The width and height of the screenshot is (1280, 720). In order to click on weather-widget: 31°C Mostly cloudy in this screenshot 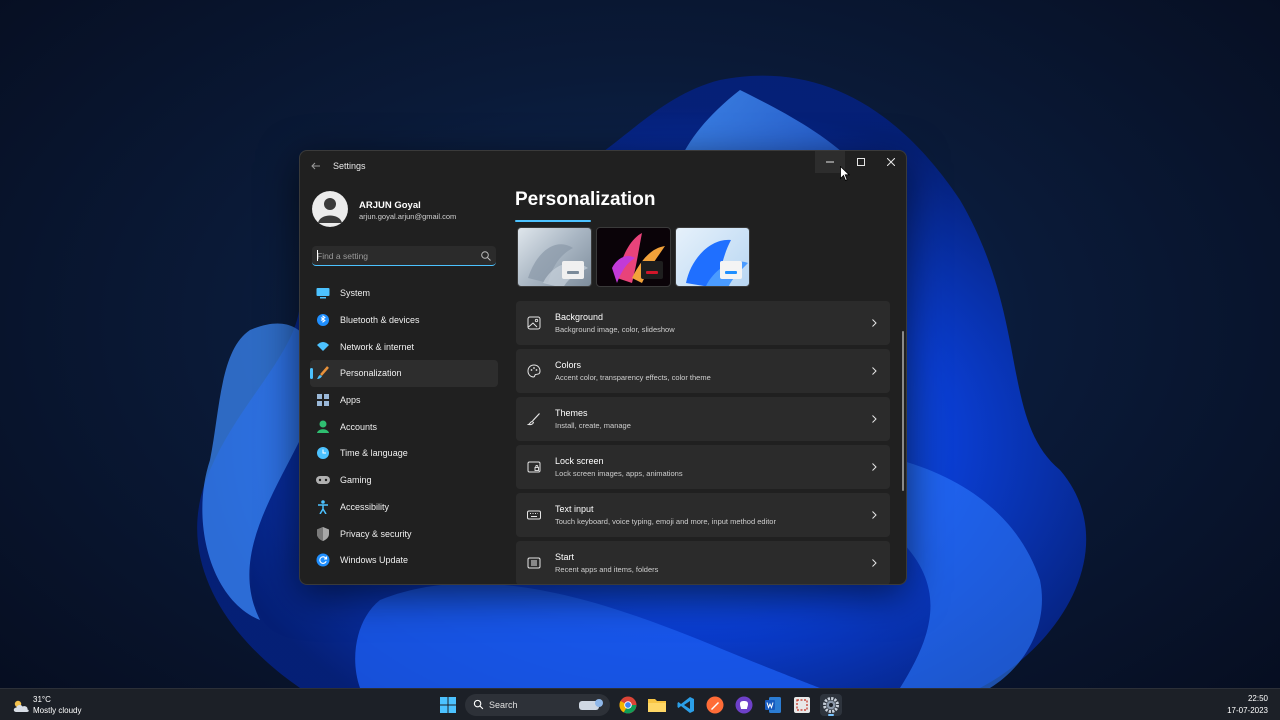, I will do `click(62, 706)`.